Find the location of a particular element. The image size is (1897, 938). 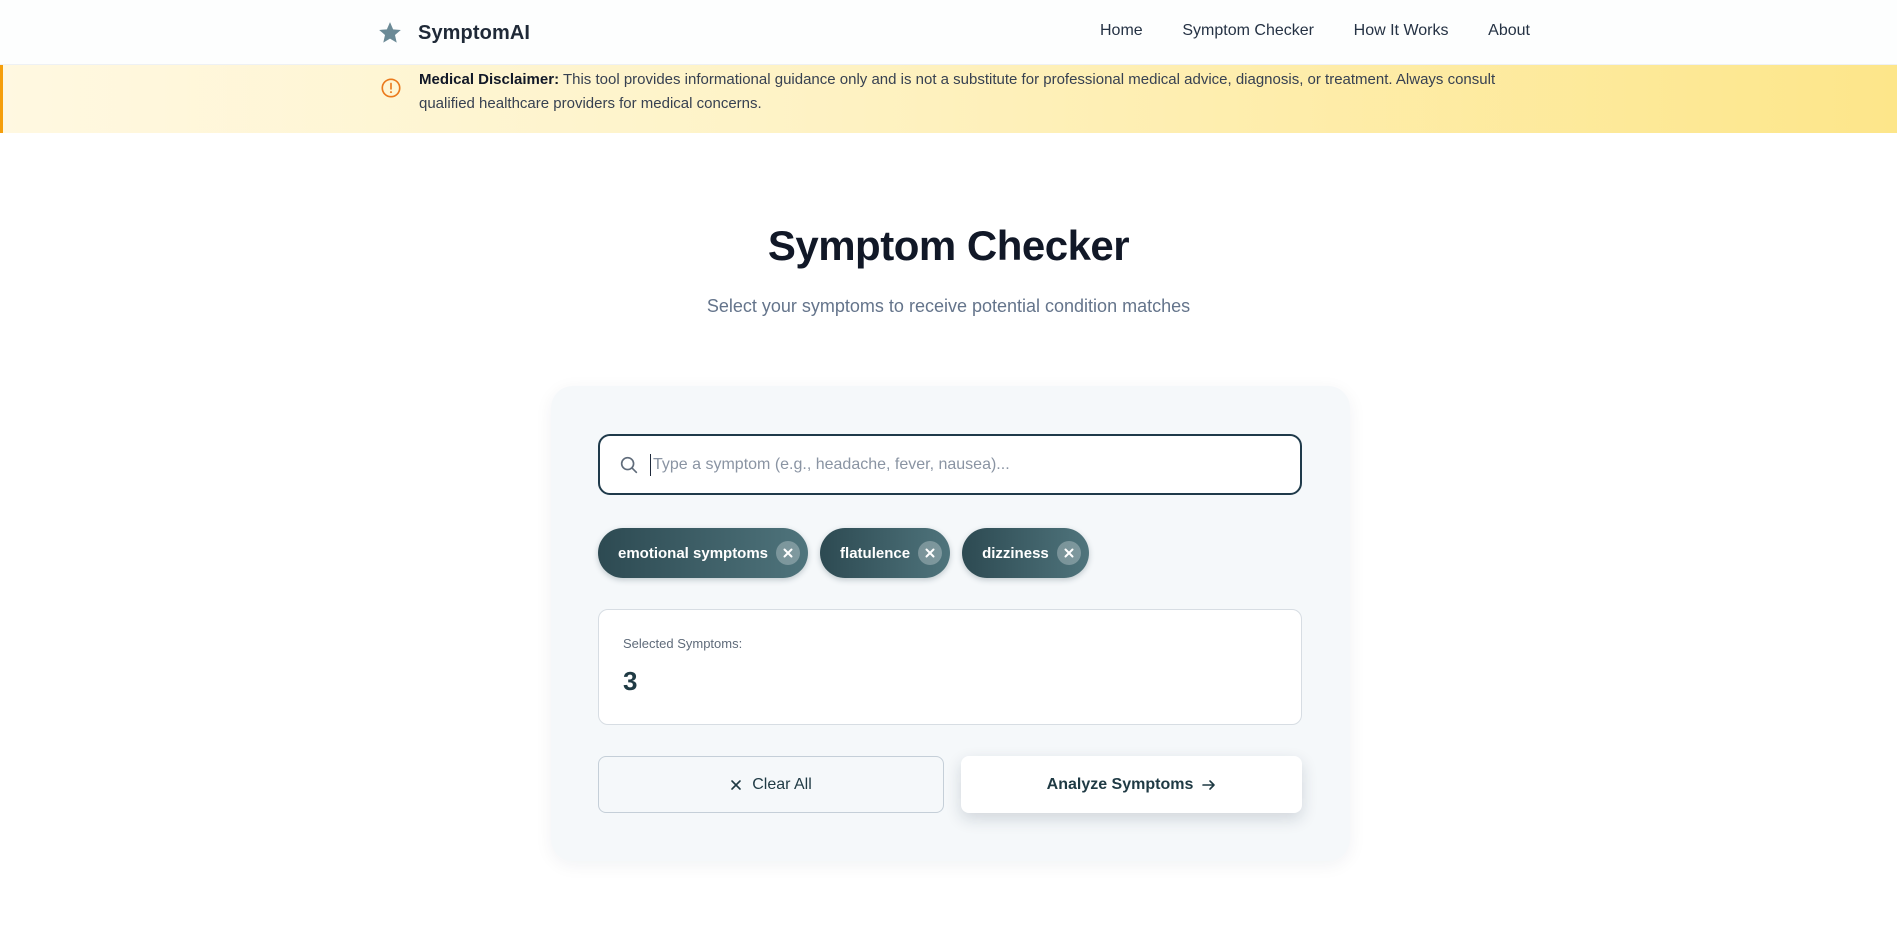

chip-label: emotional symptoms is located at coordinates (693, 553).